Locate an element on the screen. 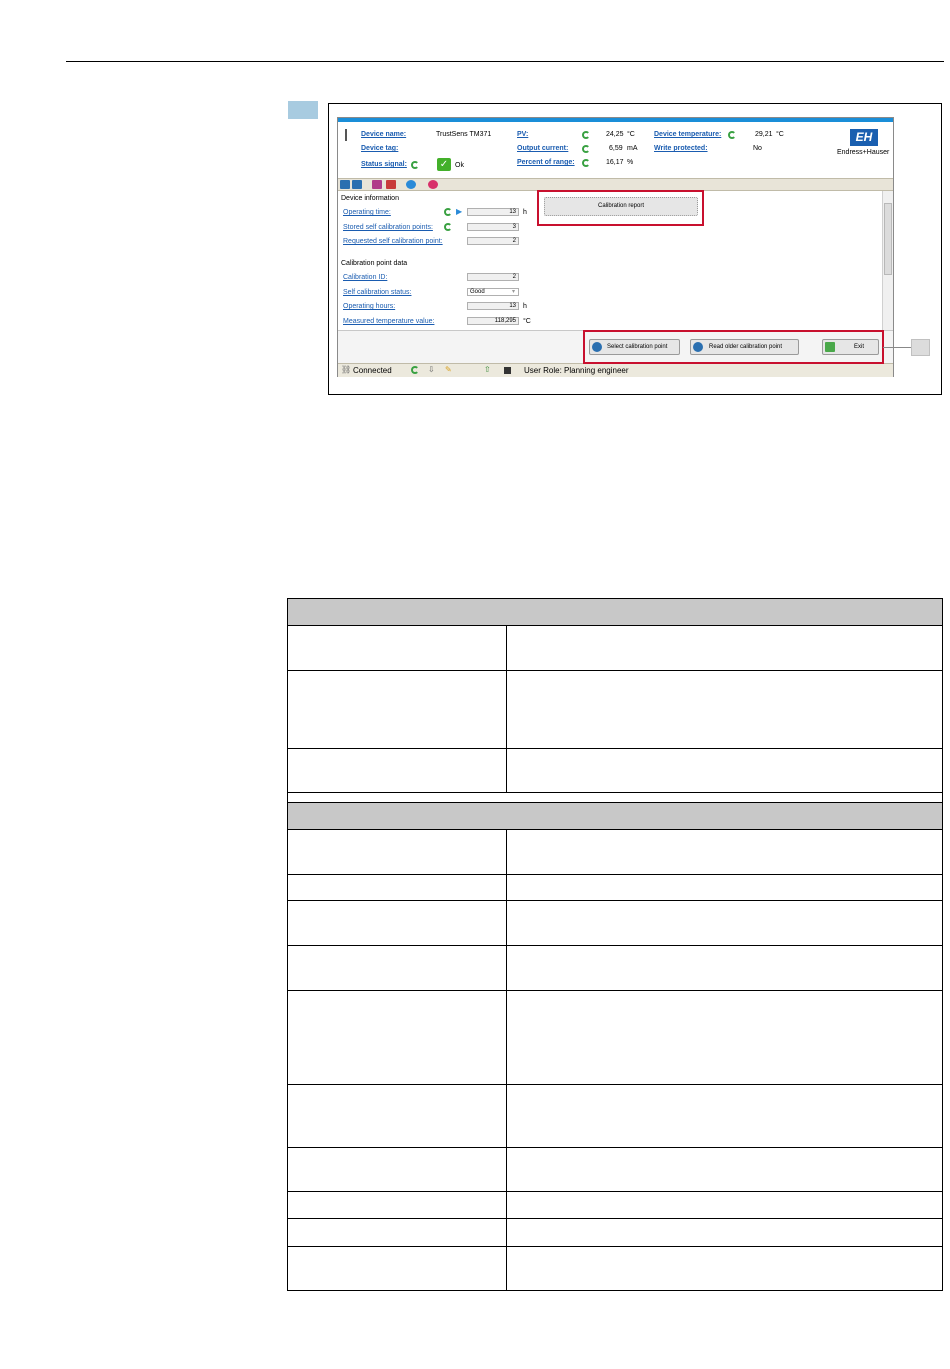 The width and height of the screenshot is (950, 1369). device-name-label: Device name: is located at coordinates (383, 134).